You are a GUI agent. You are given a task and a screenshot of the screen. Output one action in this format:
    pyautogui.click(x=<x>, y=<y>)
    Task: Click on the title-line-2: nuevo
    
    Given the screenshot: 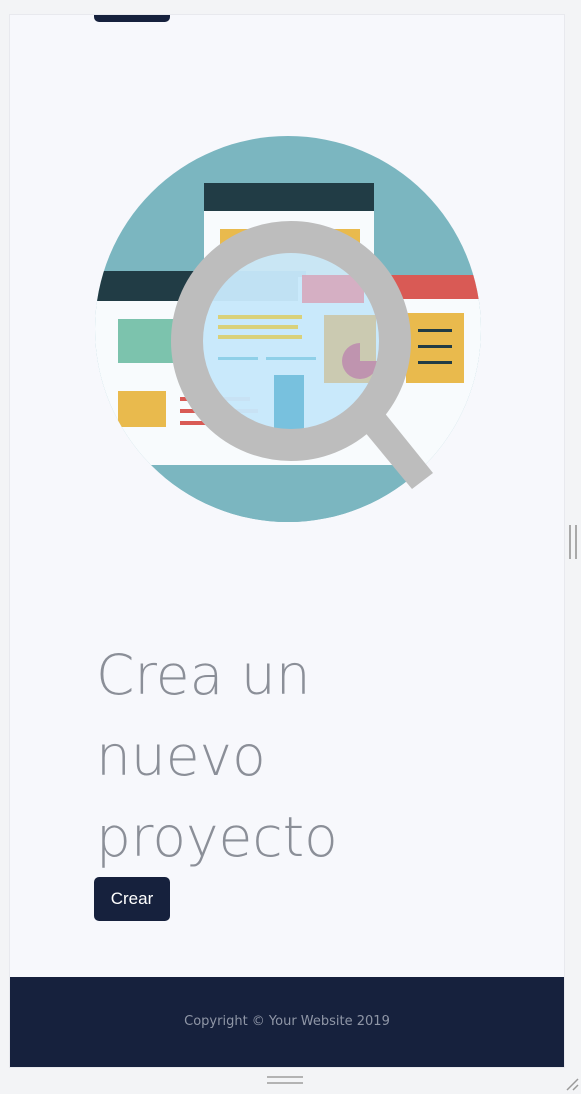 What is the action you would take?
    pyautogui.click(x=181, y=756)
    